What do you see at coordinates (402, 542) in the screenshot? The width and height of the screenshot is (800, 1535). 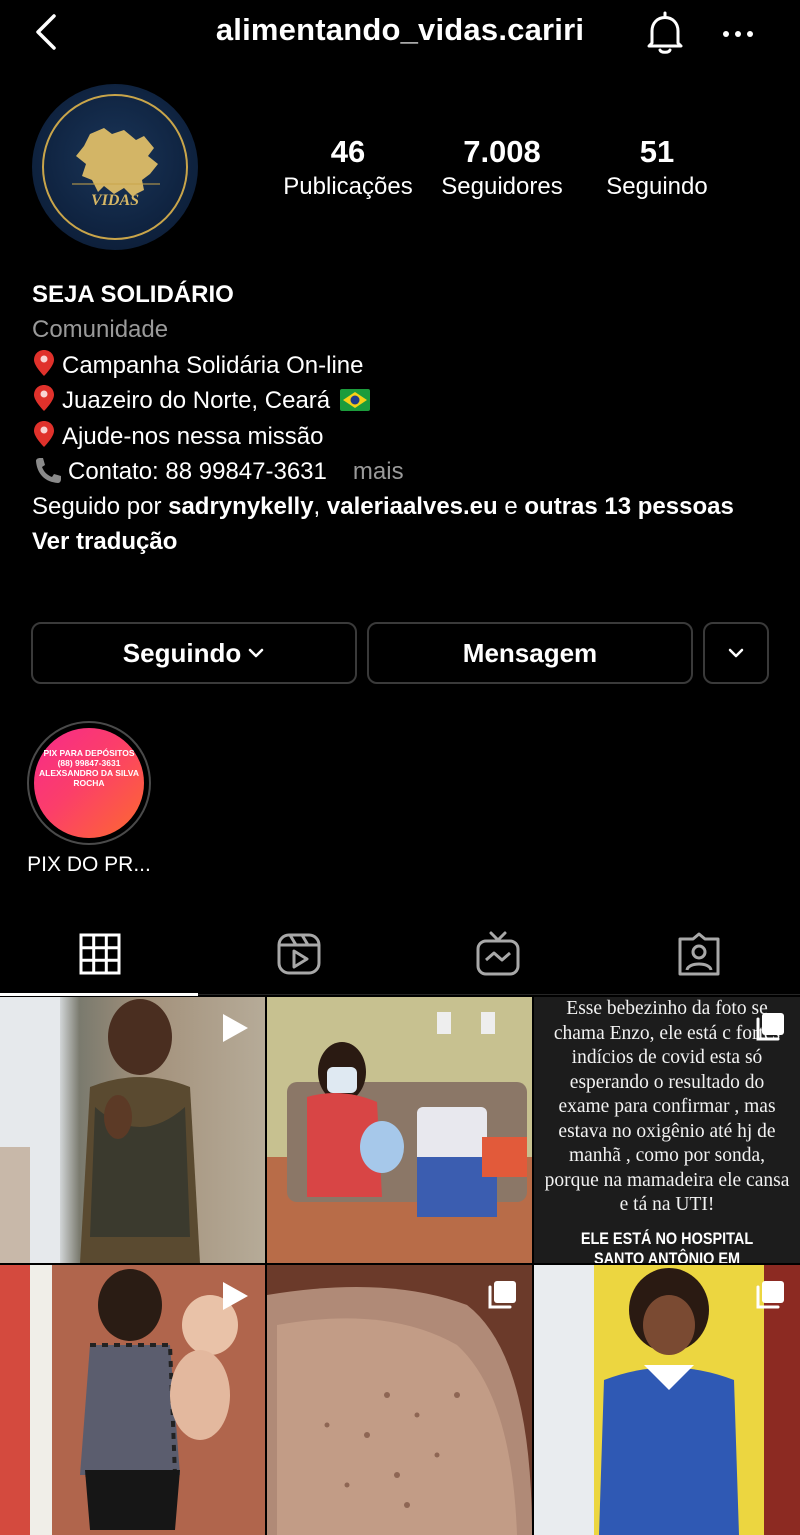 I see `see-translation-link: Ver tradução` at bounding box center [402, 542].